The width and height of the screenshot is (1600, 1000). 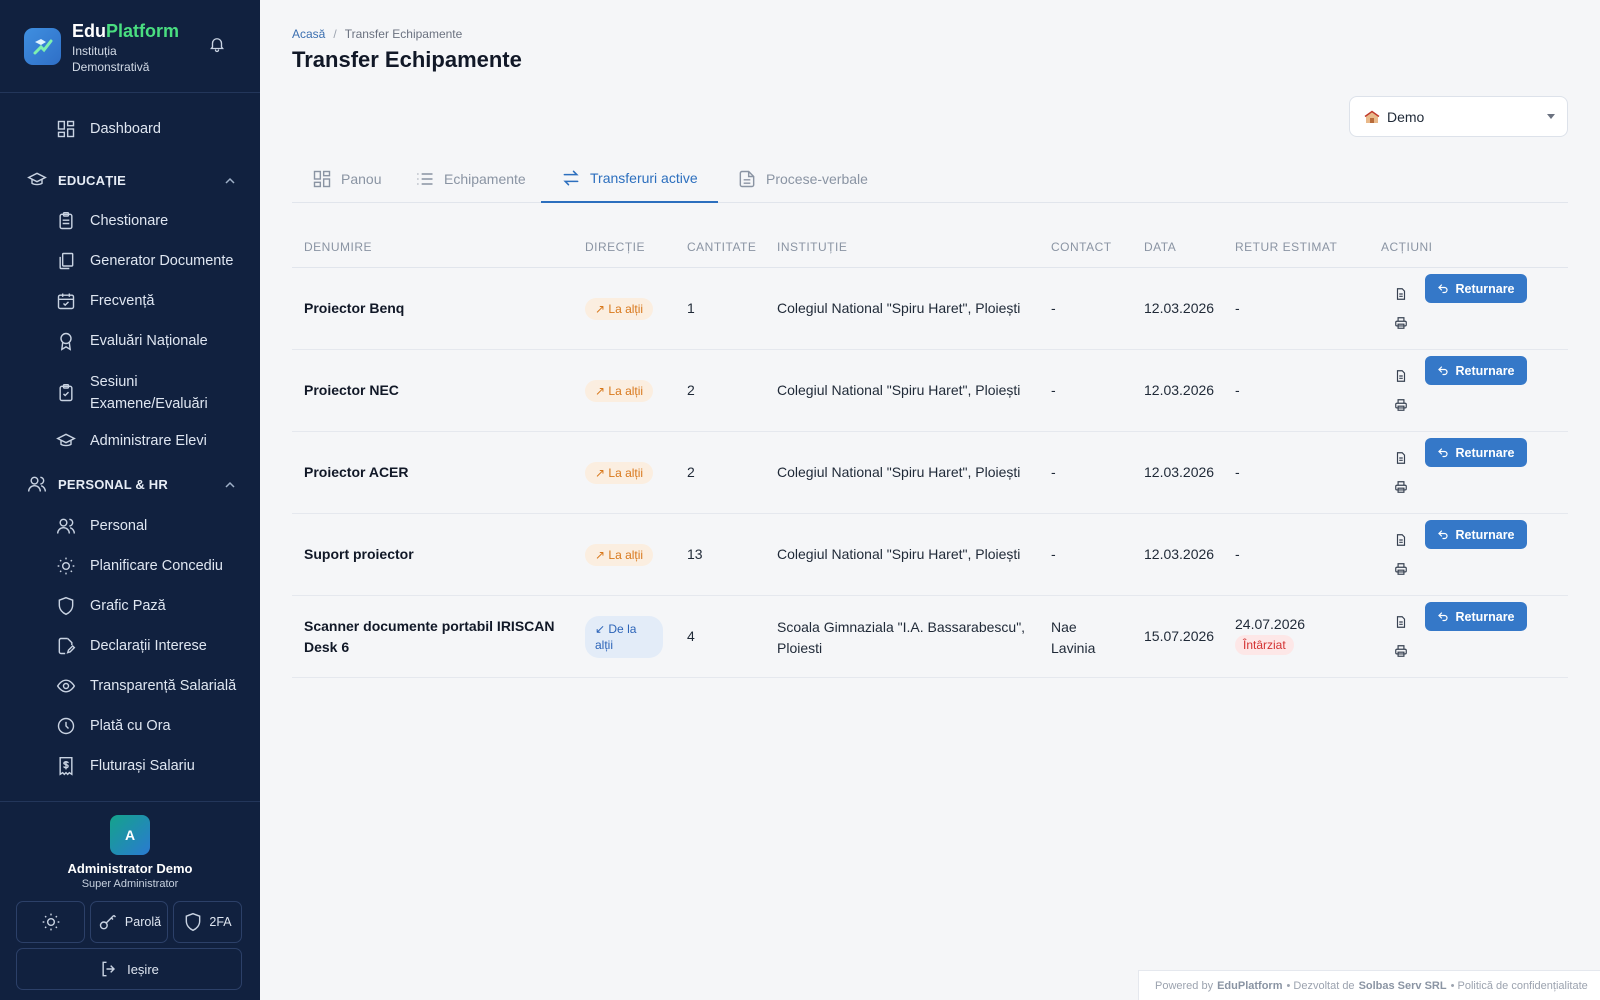 I want to click on tab-procese-verbale: Procese-verbale, so click(x=802, y=179).